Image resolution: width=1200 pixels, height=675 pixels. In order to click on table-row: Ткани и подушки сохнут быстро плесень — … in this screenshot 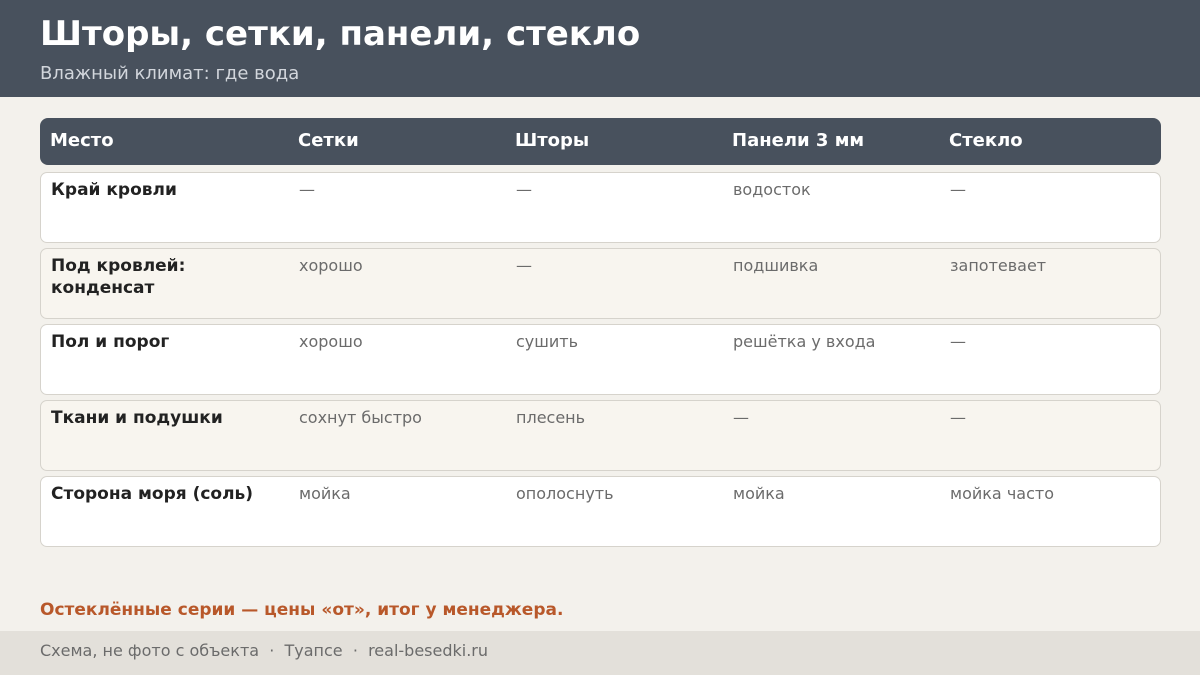, I will do `click(600, 435)`.